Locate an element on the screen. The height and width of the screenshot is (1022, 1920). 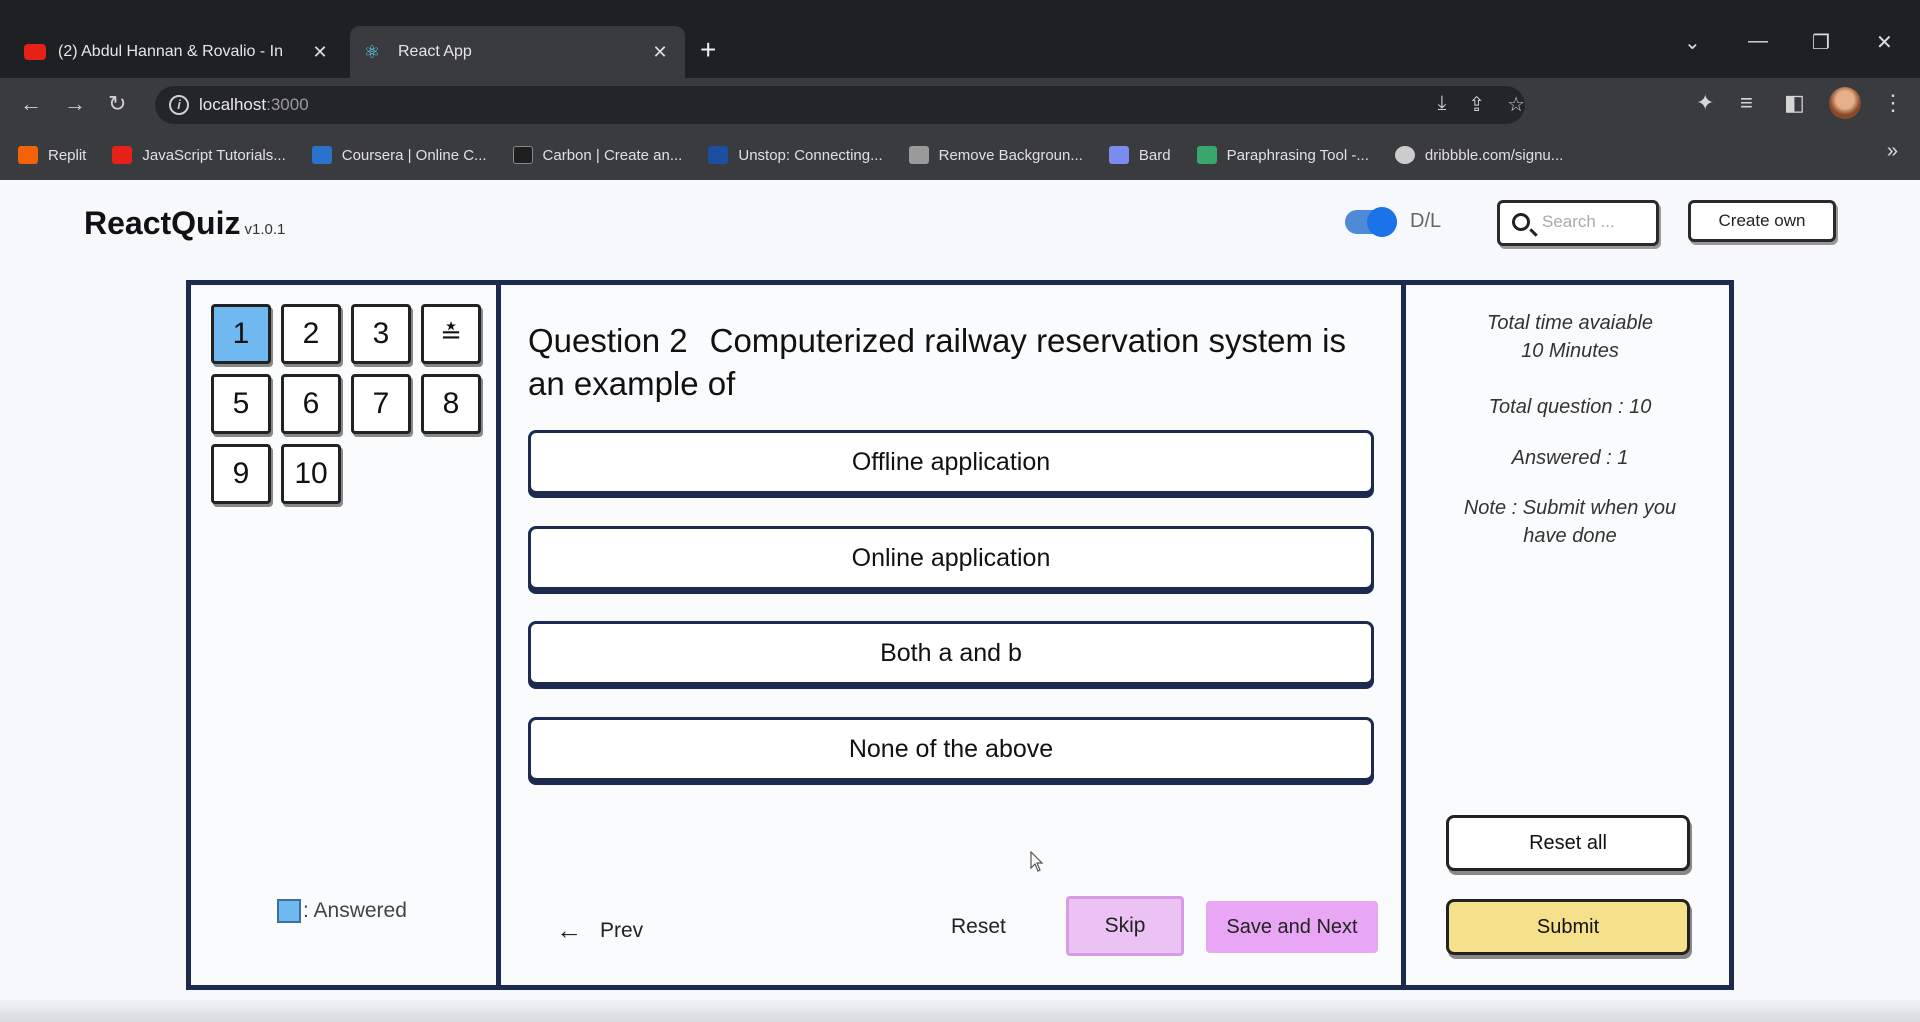
bookmark-replit: Replit is located at coordinates (52, 155).